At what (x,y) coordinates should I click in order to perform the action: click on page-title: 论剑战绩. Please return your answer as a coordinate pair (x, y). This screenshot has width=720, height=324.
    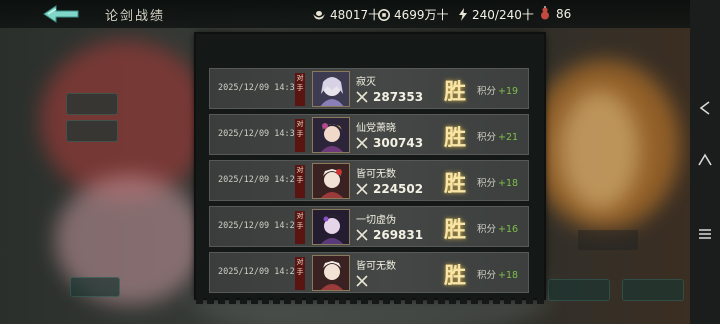
    Looking at the image, I should click on (135, 16).